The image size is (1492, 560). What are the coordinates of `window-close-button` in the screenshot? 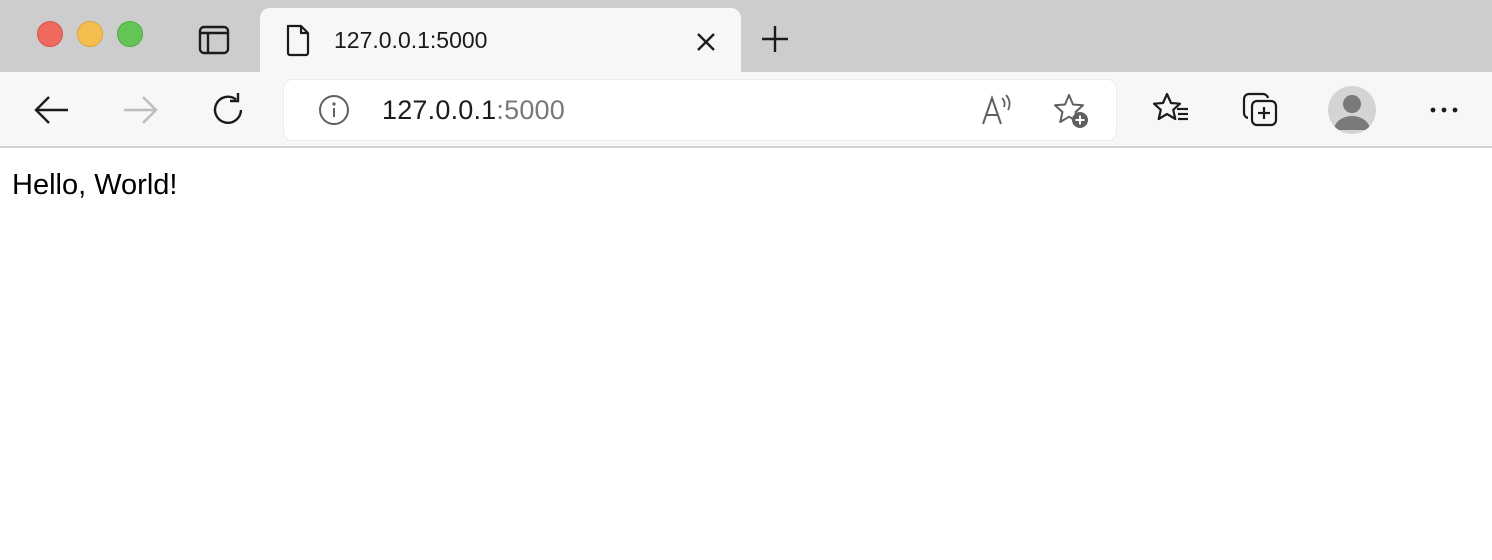 It's located at (50, 34).